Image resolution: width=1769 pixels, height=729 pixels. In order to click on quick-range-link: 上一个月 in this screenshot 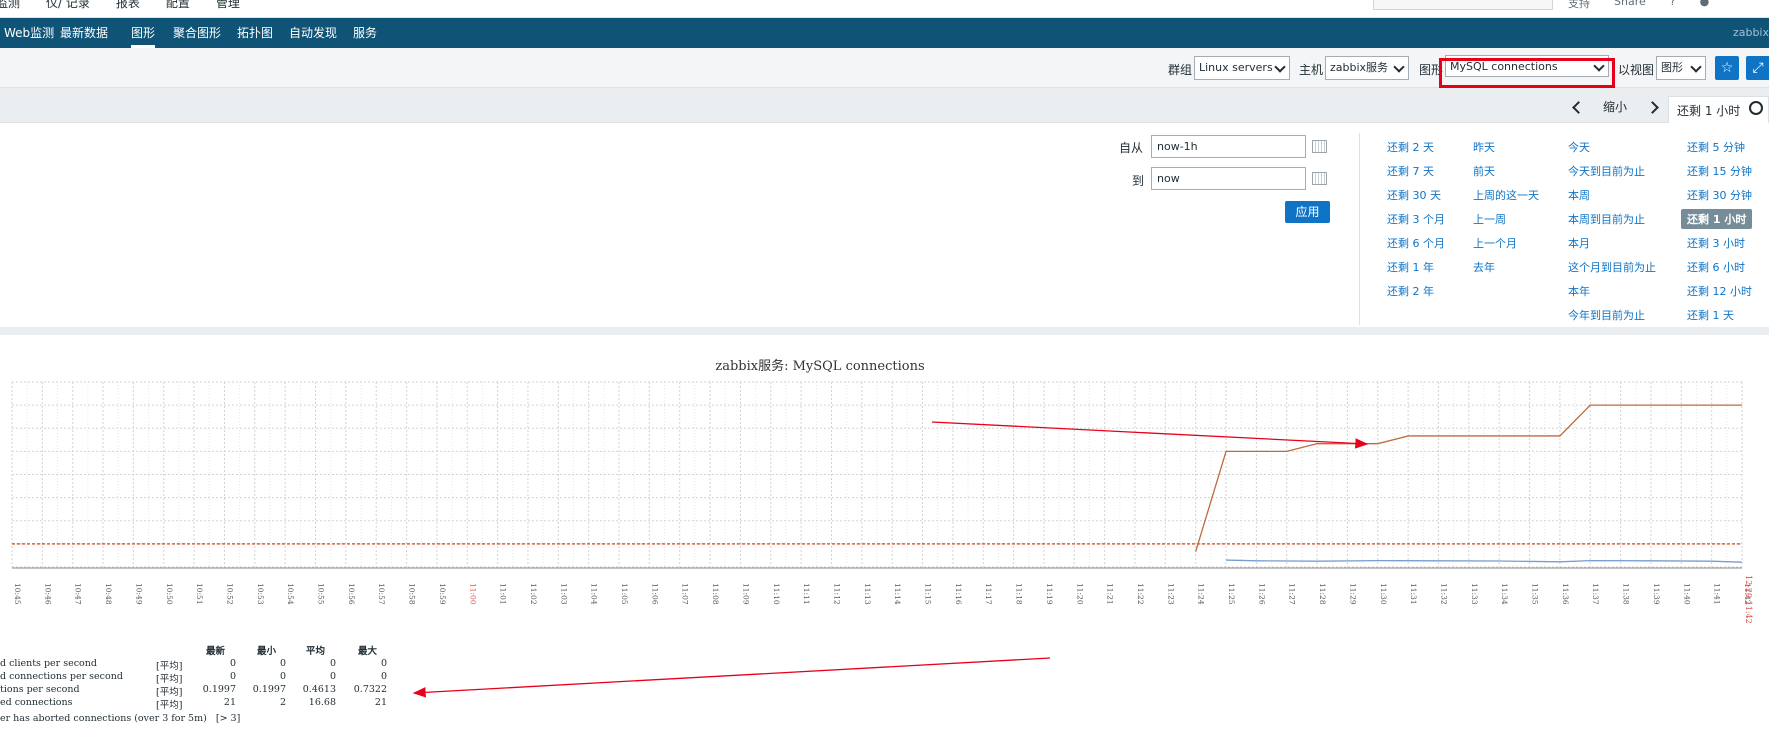, I will do `click(1495, 243)`.